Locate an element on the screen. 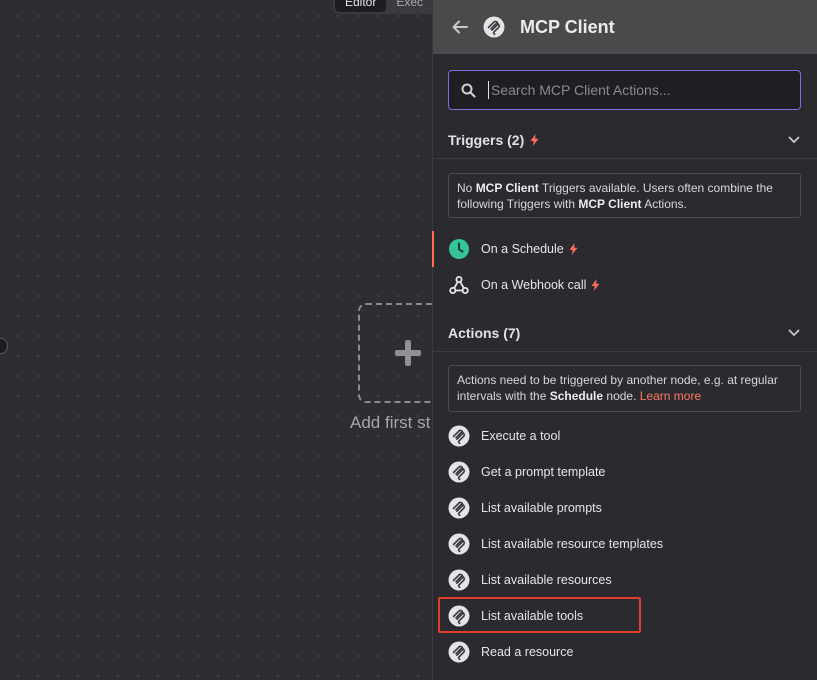 The width and height of the screenshot is (817, 680). action-label: List available prompts is located at coordinates (541, 508).